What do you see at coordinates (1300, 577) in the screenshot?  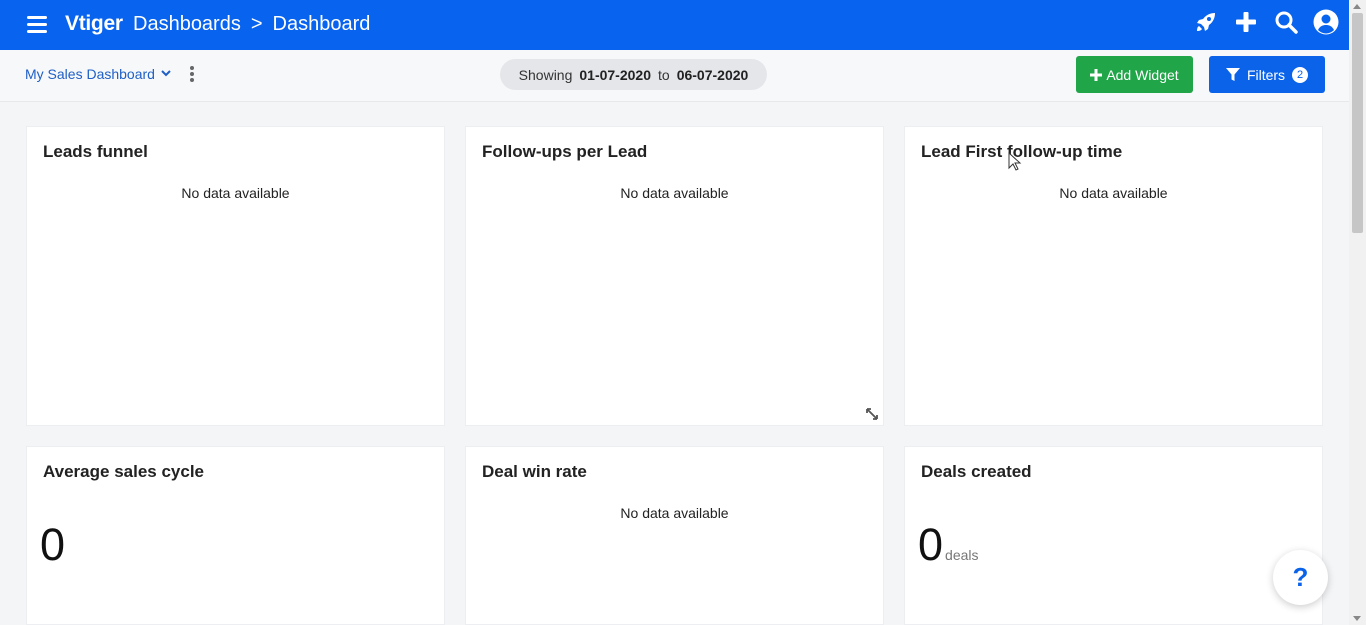 I see `help-button: ?` at bounding box center [1300, 577].